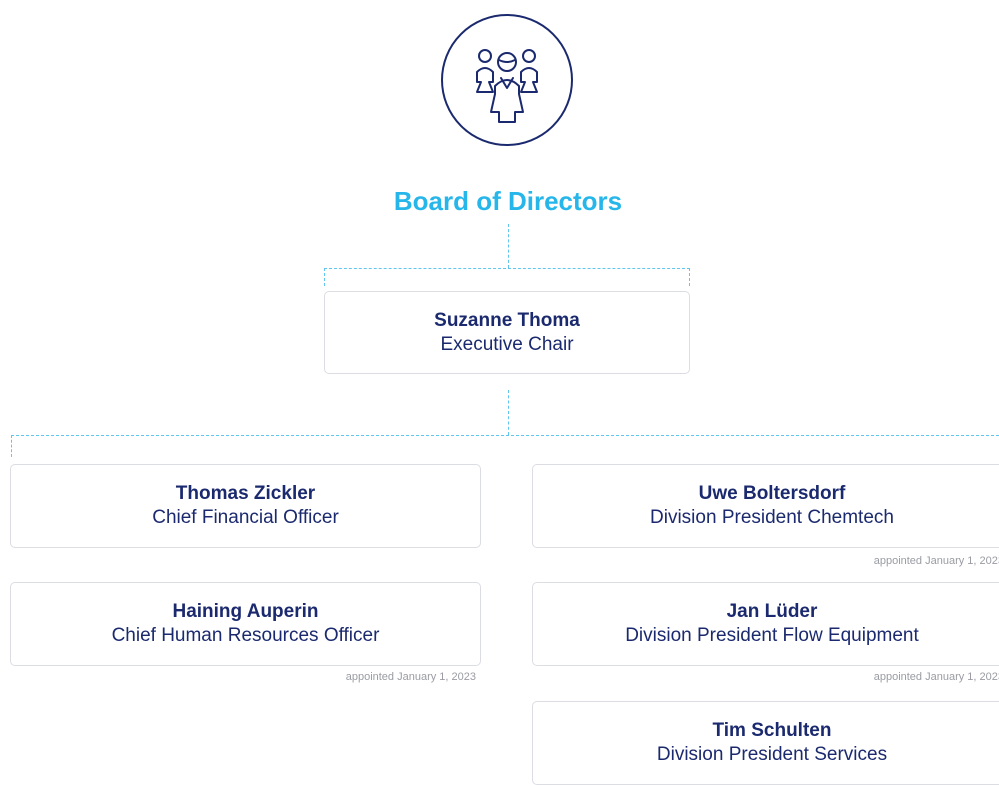  What do you see at coordinates (772, 635) in the screenshot?
I see `exec-role: Division President Flow Equipment` at bounding box center [772, 635].